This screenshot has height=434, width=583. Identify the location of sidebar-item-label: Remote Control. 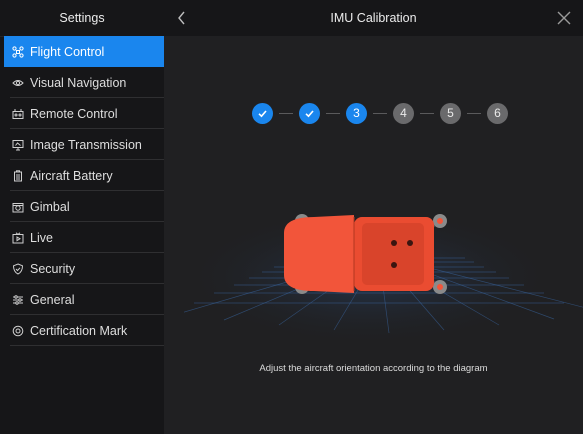
(74, 113).